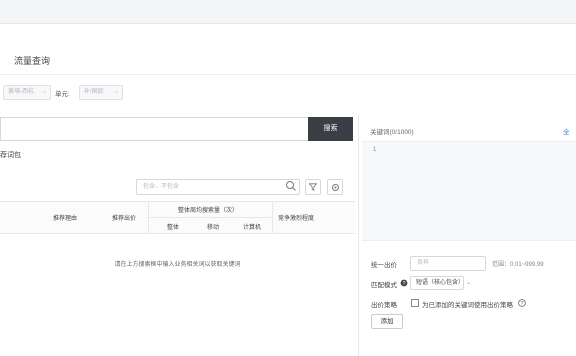 This screenshot has height=356, width=576. What do you see at coordinates (375, 150) in the screenshot?
I see `line-number: 1` at bounding box center [375, 150].